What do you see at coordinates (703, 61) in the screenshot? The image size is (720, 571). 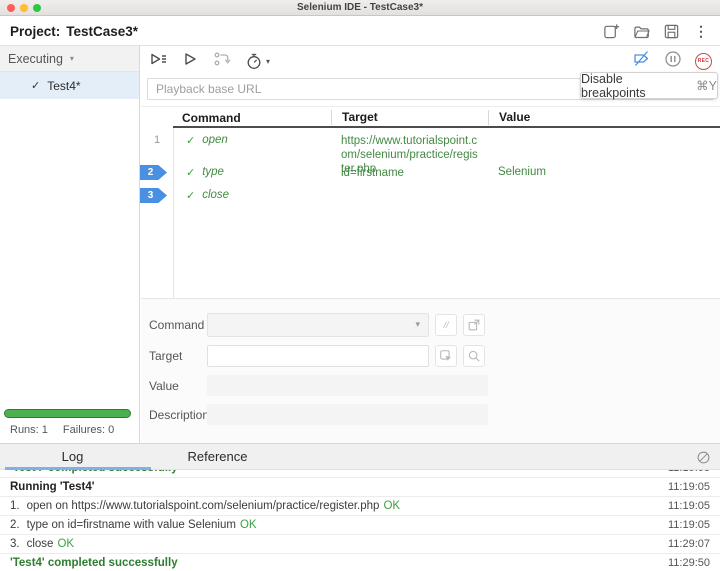 I see `record-button: REC` at bounding box center [703, 61].